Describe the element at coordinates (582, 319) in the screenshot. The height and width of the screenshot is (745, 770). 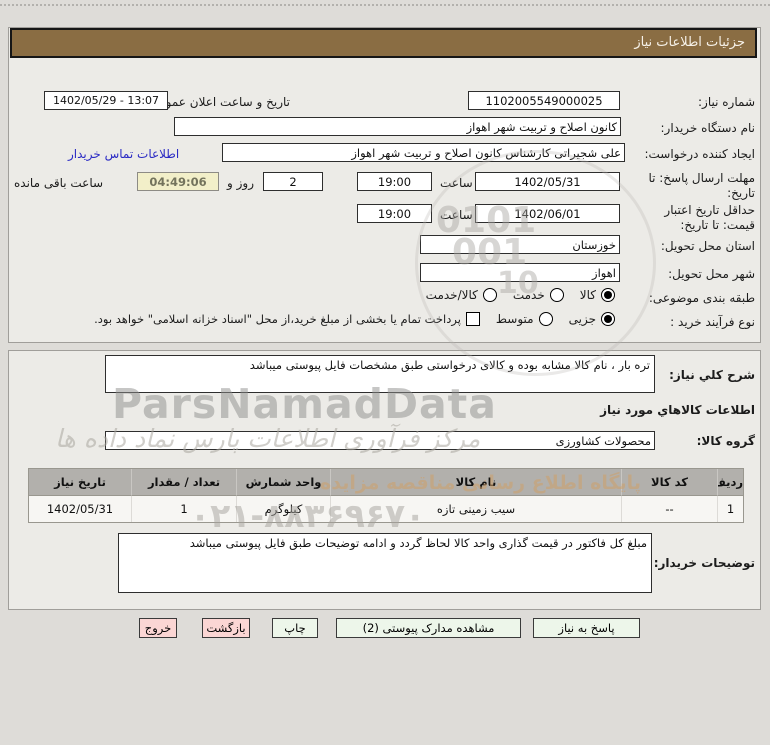
I see `radio-option-label: جزیی` at that location.